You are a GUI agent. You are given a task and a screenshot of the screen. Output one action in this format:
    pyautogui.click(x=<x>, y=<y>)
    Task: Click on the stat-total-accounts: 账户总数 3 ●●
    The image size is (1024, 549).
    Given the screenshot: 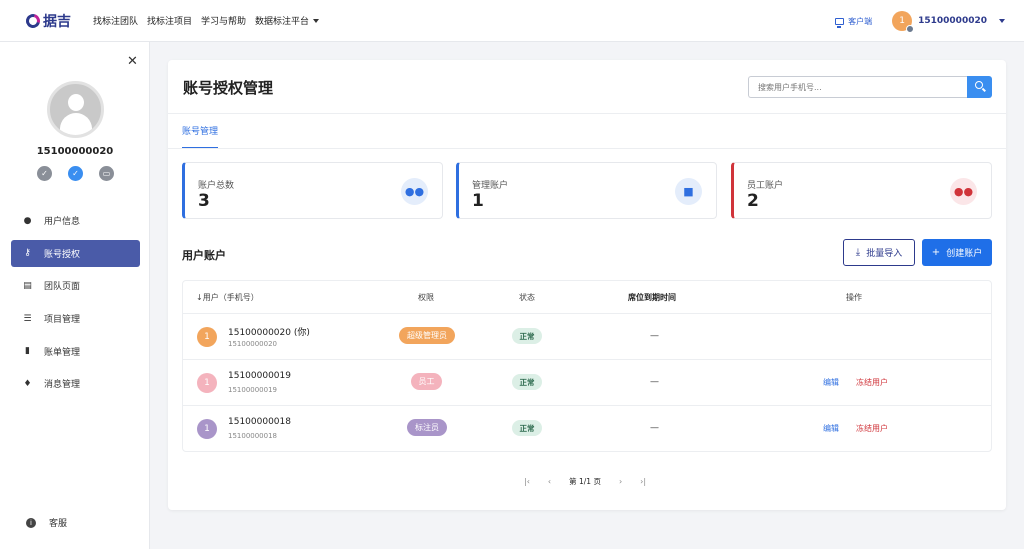 What is the action you would take?
    pyautogui.click(x=312, y=190)
    